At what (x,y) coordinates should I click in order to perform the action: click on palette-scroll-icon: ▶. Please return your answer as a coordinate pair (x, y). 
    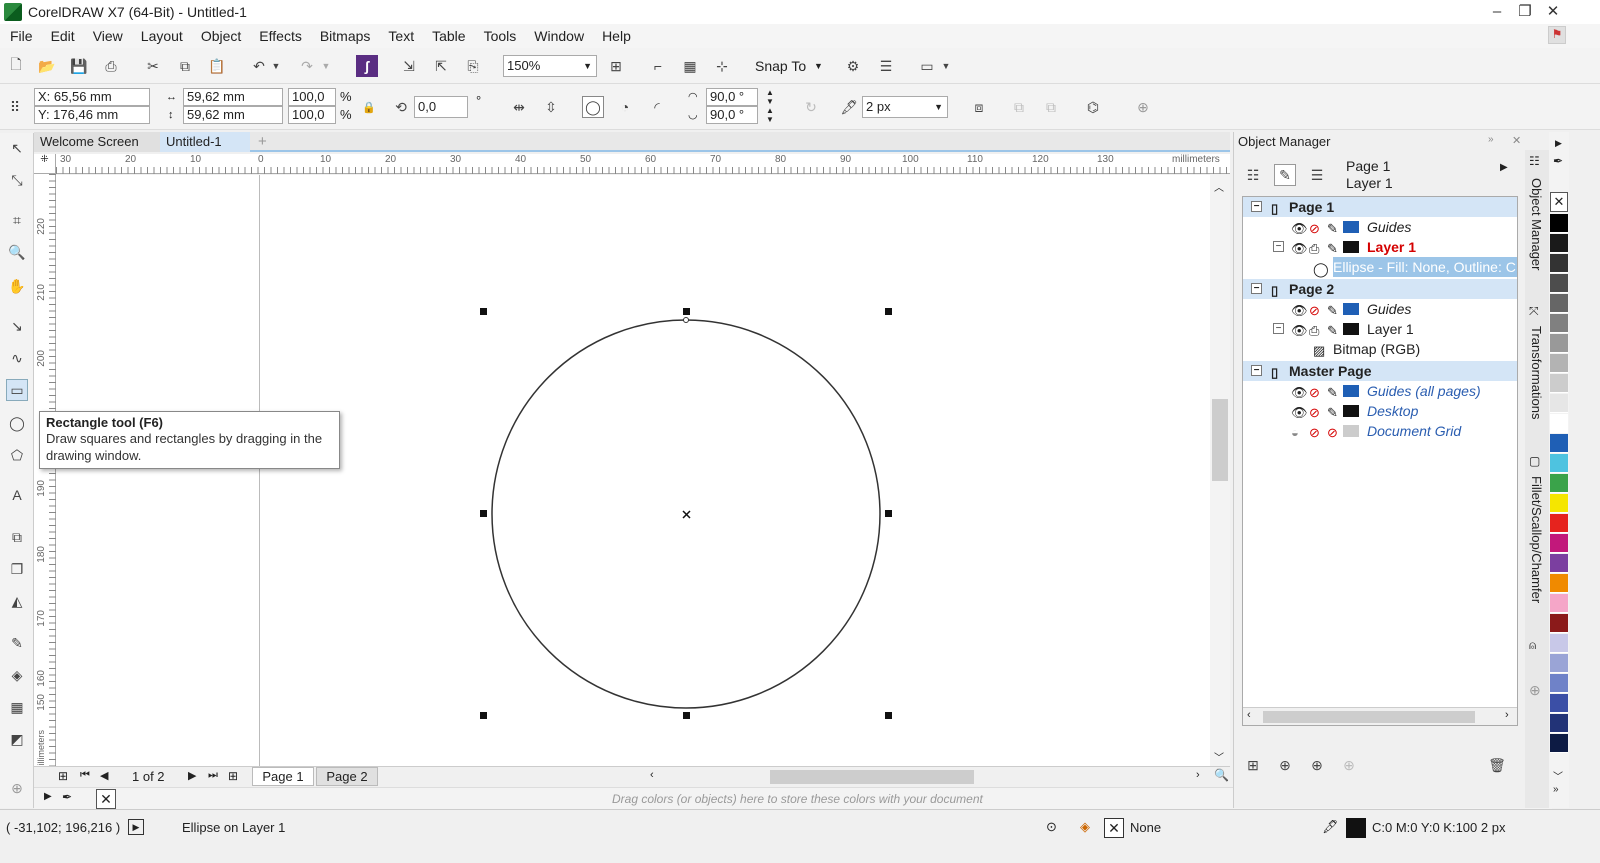
    Looking at the image, I should click on (1558, 143).